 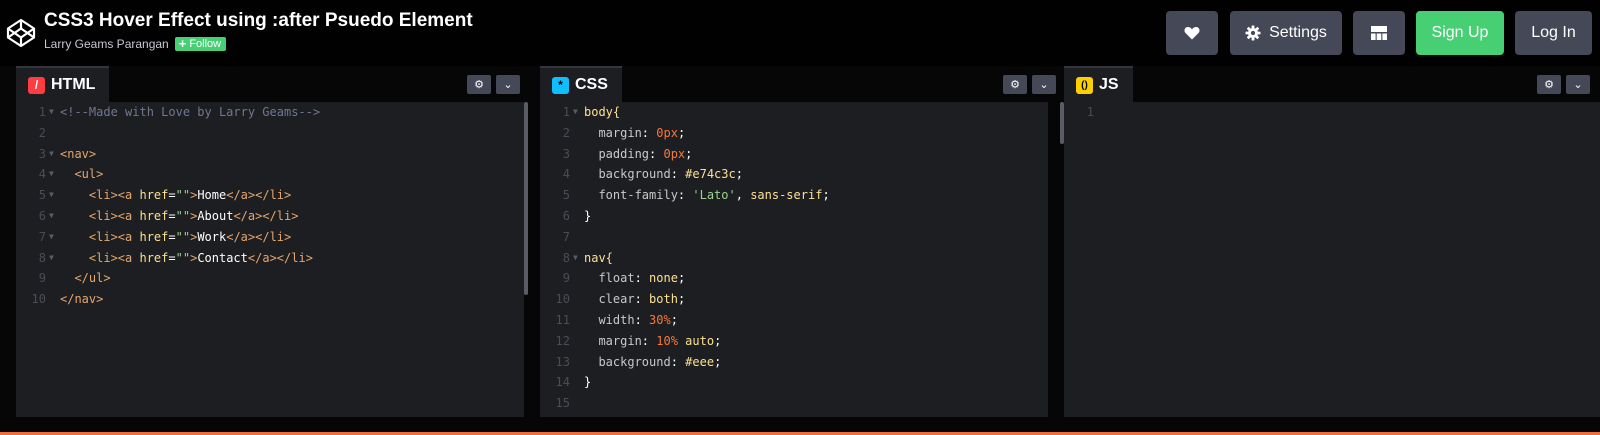 I want to click on code-text: nav{, so click(x=598, y=258).